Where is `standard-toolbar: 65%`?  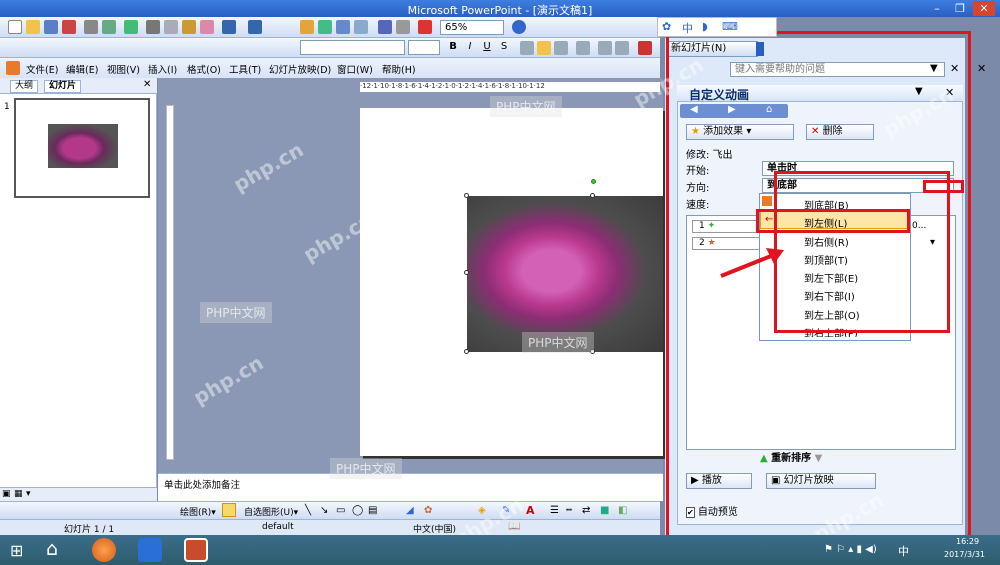
standard-toolbar: 65% is located at coordinates (330, 27).